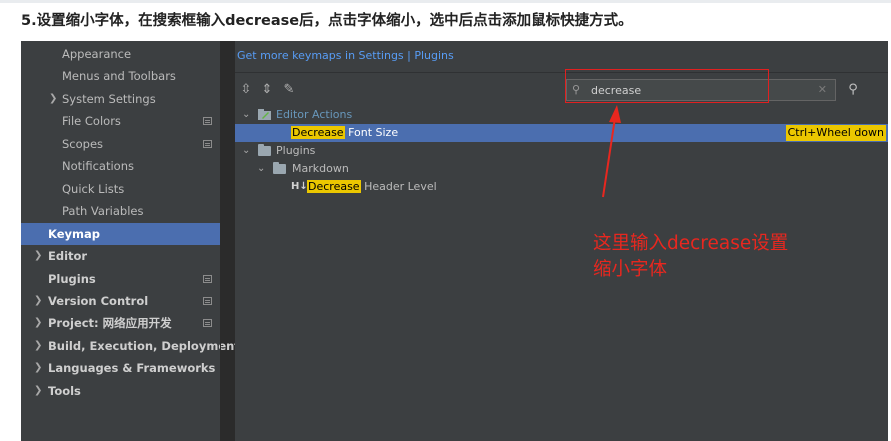 This screenshot has height=441, width=891. Describe the element at coordinates (120, 323) in the screenshot. I see `sidebar-item-project: ❯ Project: 网络应用开发` at that location.